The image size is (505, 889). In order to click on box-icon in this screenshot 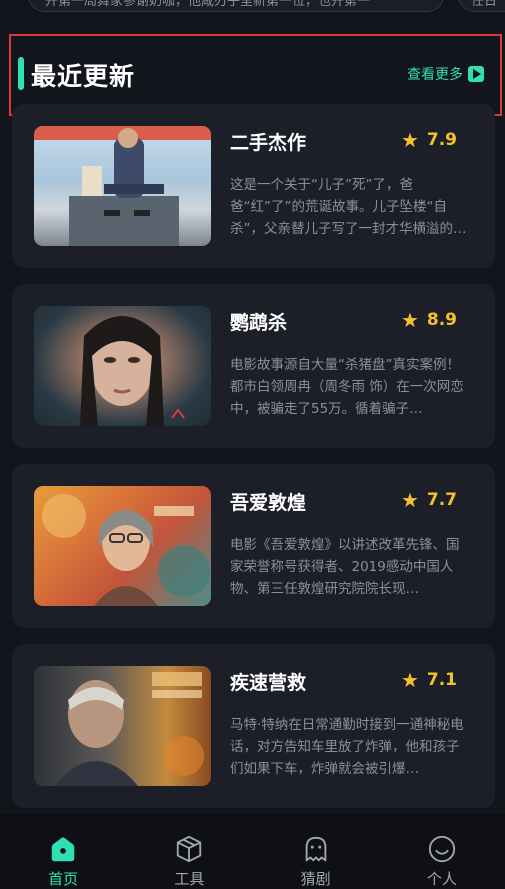, I will do `click(189, 849)`.